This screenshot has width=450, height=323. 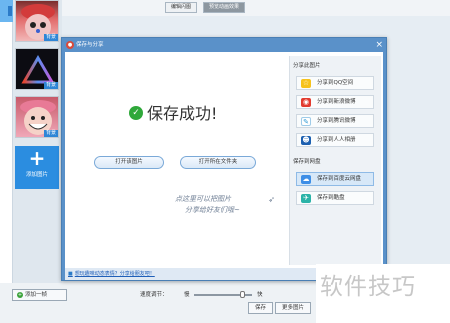 What do you see at coordinates (368, 287) in the screenshot?
I see `watermark-text: 软件技巧` at bounding box center [368, 287].